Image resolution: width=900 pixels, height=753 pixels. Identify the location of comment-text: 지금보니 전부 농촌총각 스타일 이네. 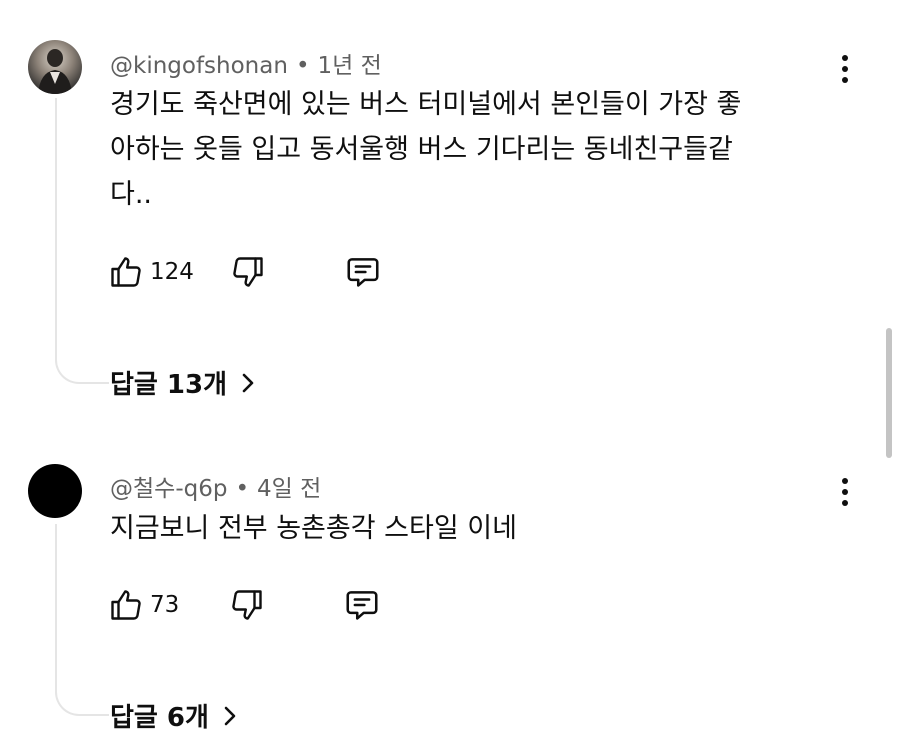
(460, 528).